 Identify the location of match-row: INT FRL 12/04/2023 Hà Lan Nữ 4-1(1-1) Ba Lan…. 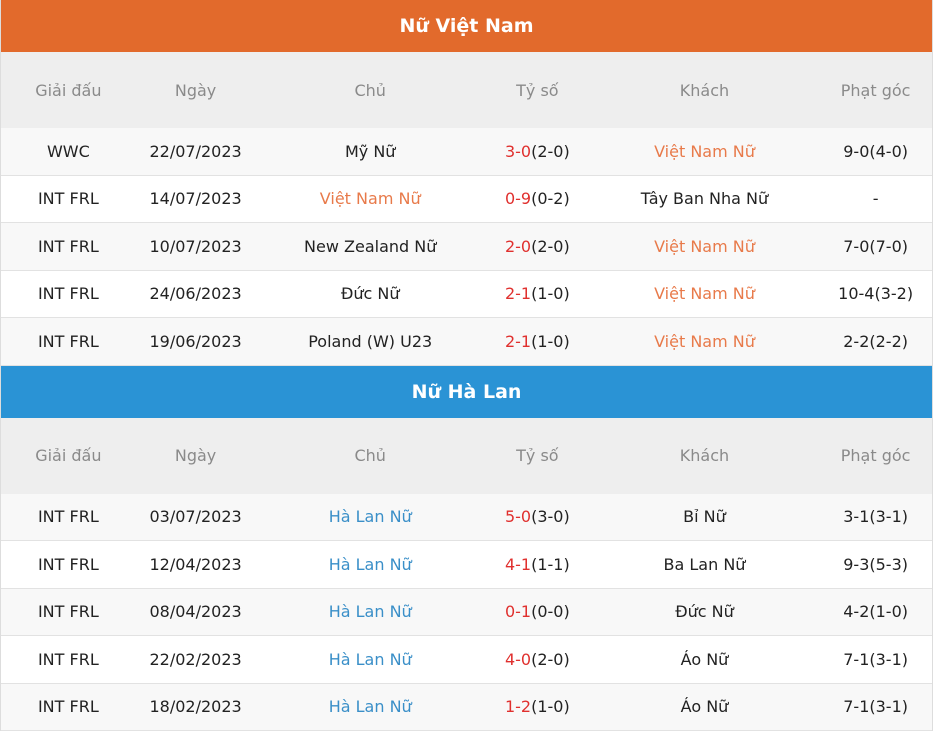
(466, 565).